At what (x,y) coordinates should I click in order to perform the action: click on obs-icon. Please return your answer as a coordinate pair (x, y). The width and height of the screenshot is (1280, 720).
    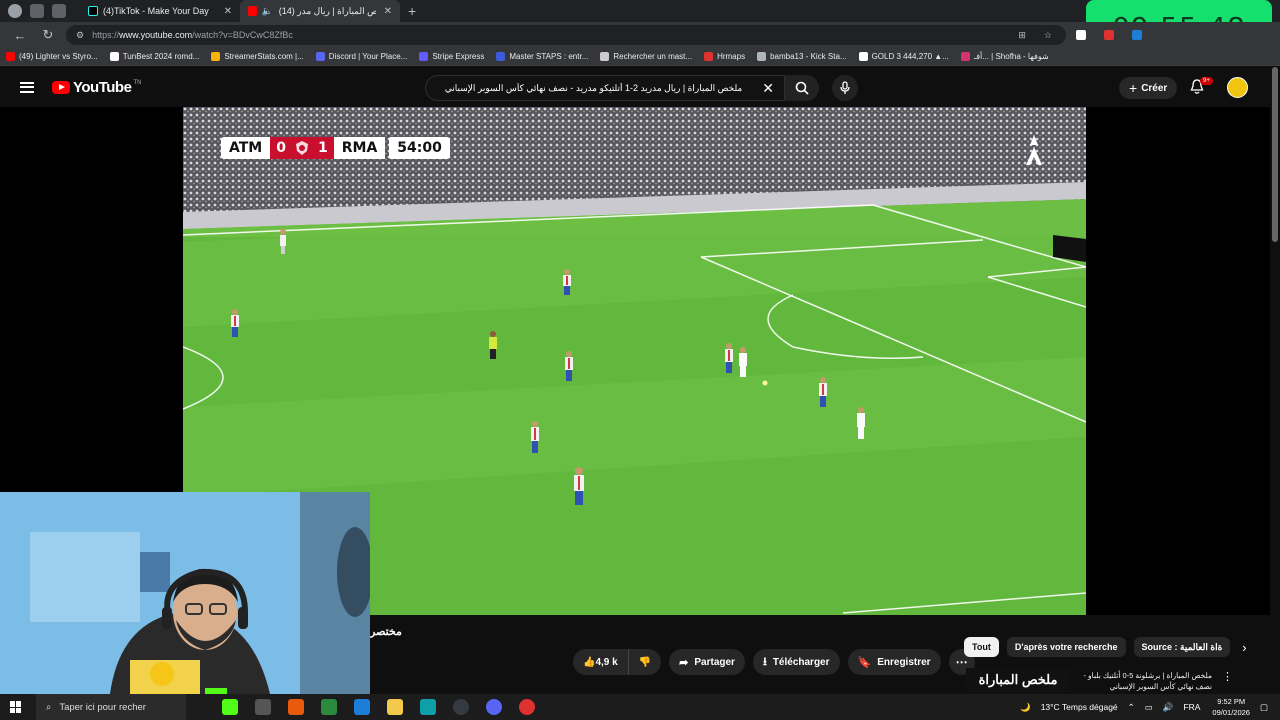
    Looking at the image, I should click on (461, 707).